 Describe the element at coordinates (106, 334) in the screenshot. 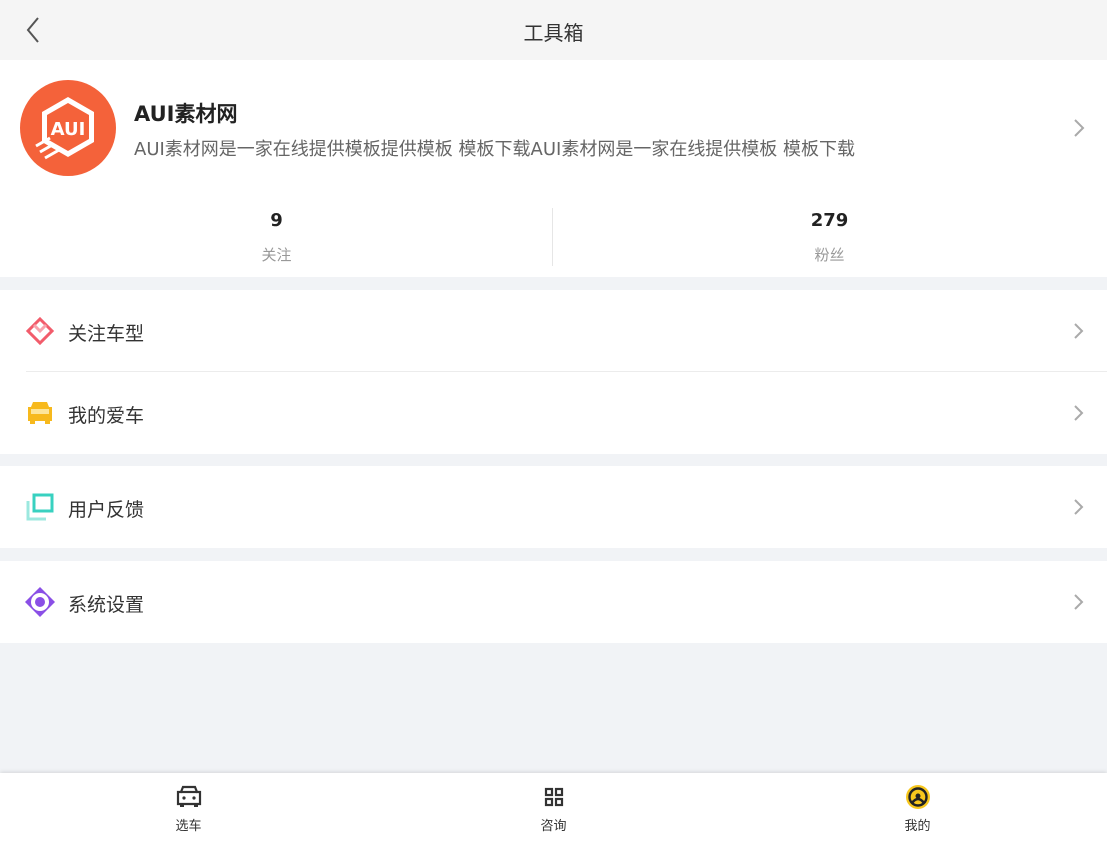

I see `menu-item-label: 关注车型` at that location.